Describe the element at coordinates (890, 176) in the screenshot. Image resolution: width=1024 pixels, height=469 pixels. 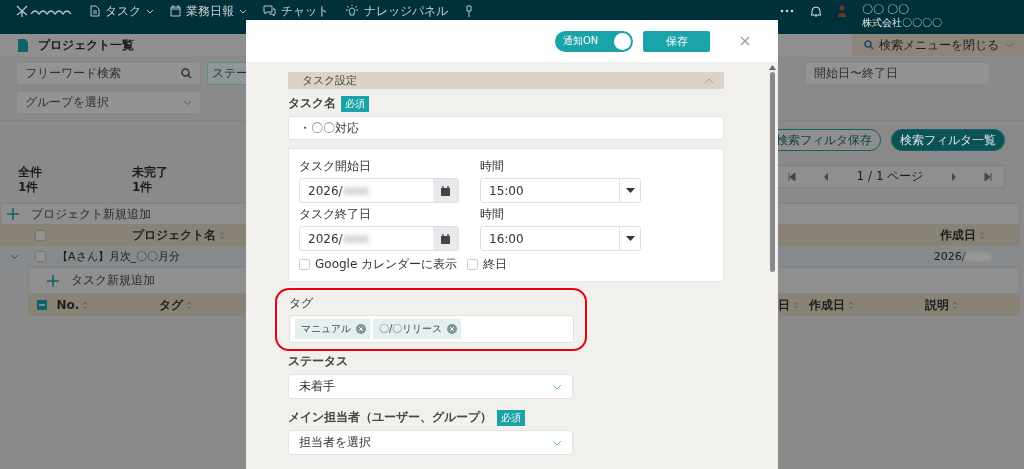
I see `page-indicator: 1 / 1 ページ` at that location.